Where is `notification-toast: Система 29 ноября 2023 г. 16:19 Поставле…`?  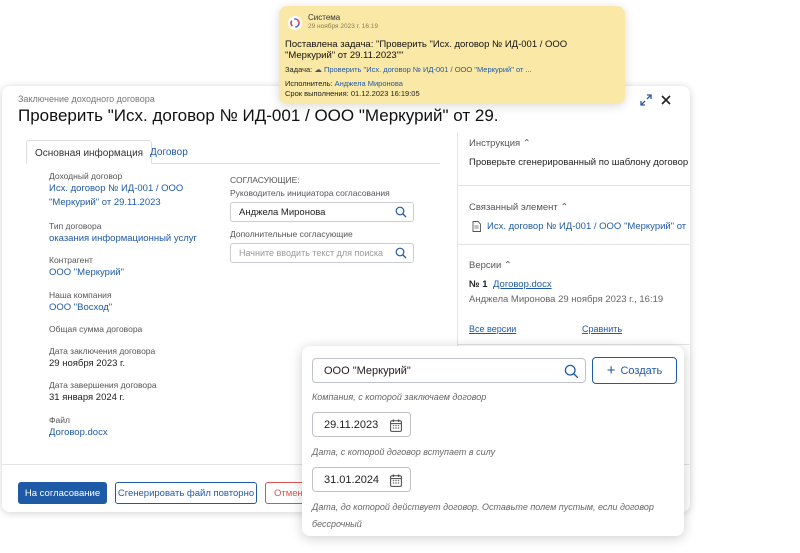
notification-toast: Система 29 ноября 2023 г. 16:19 Поставле… is located at coordinates (452, 55).